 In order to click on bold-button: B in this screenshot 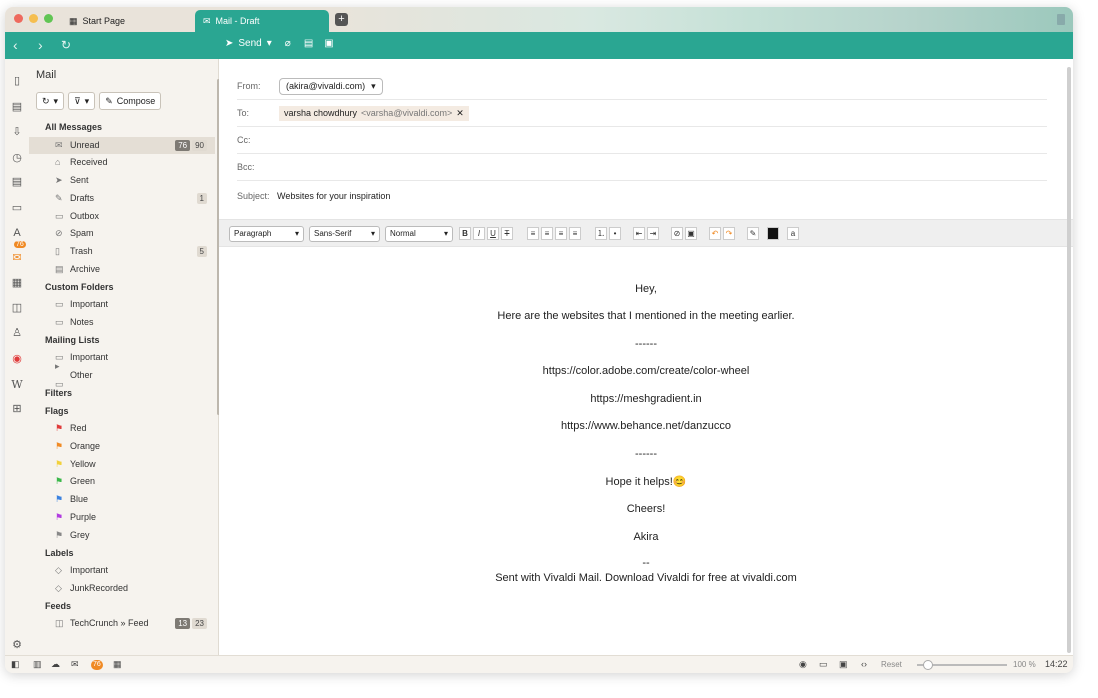, I will do `click(465, 233)`.